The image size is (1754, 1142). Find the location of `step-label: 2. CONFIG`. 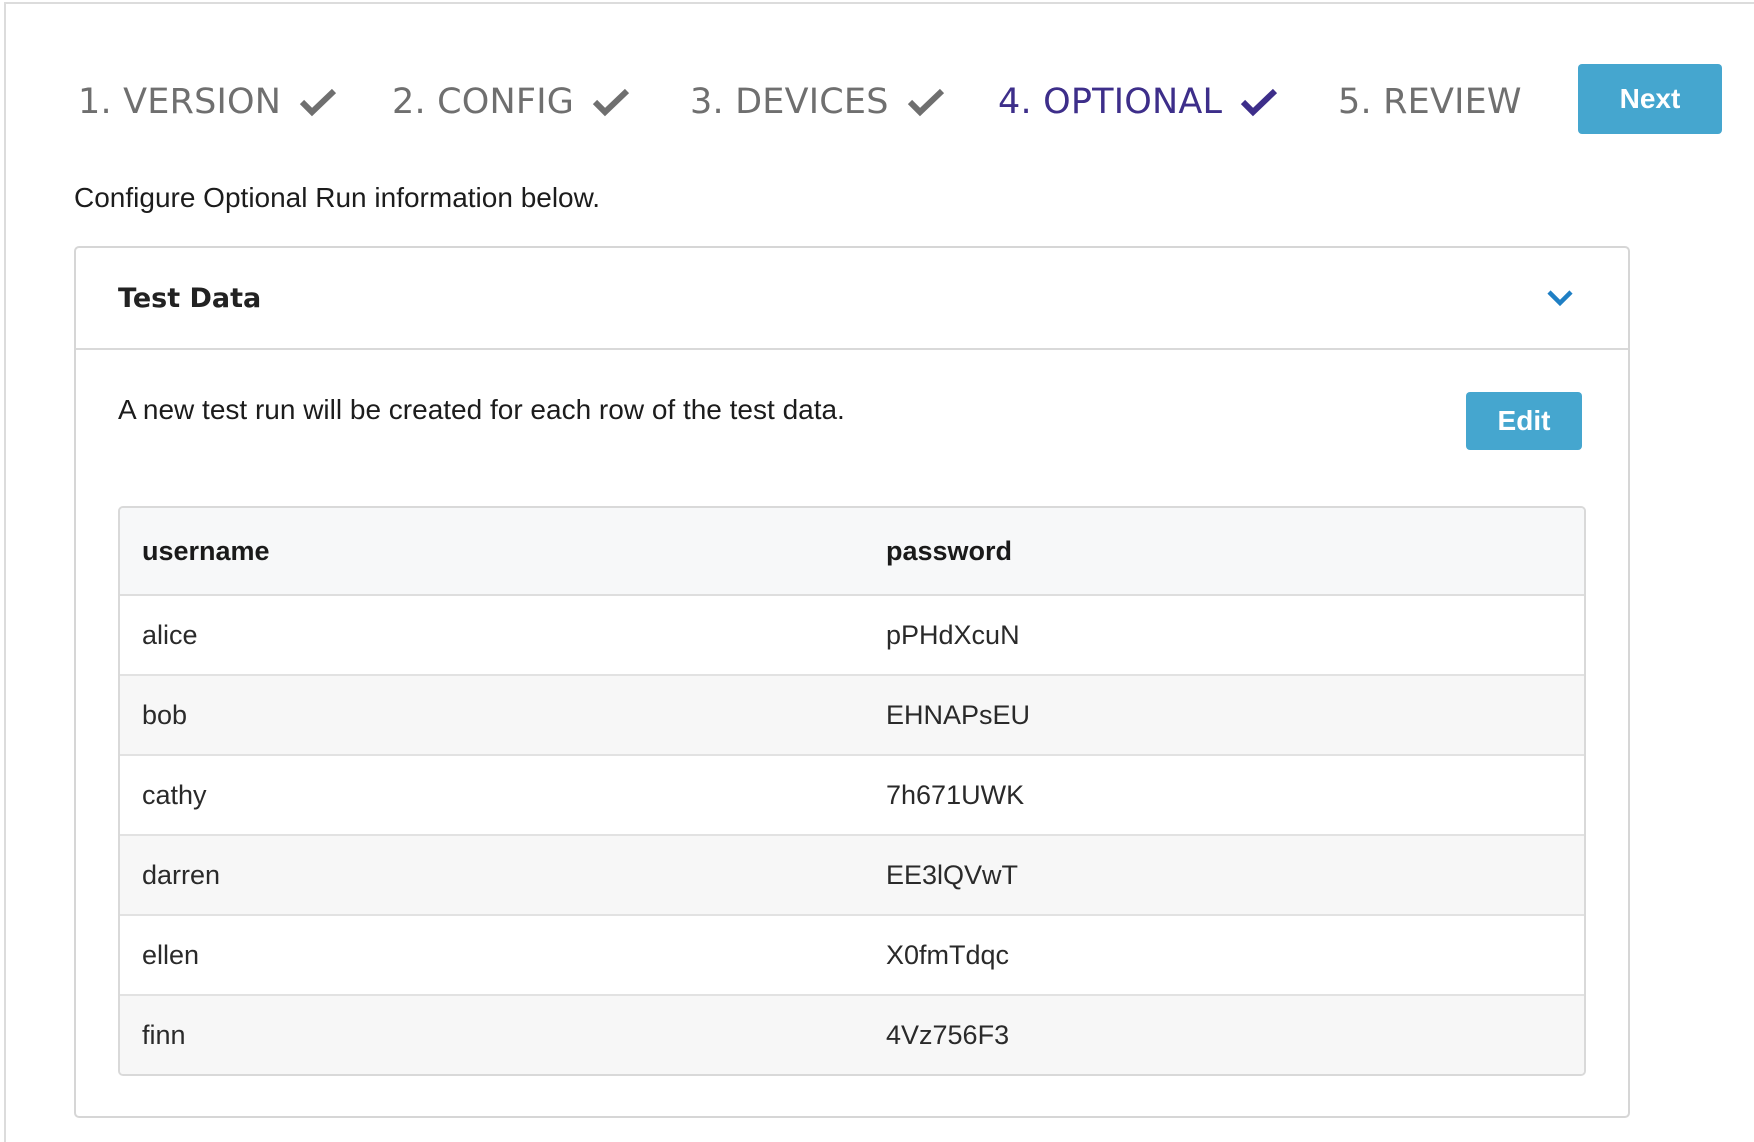

step-label: 2. CONFIG is located at coordinates (483, 102).